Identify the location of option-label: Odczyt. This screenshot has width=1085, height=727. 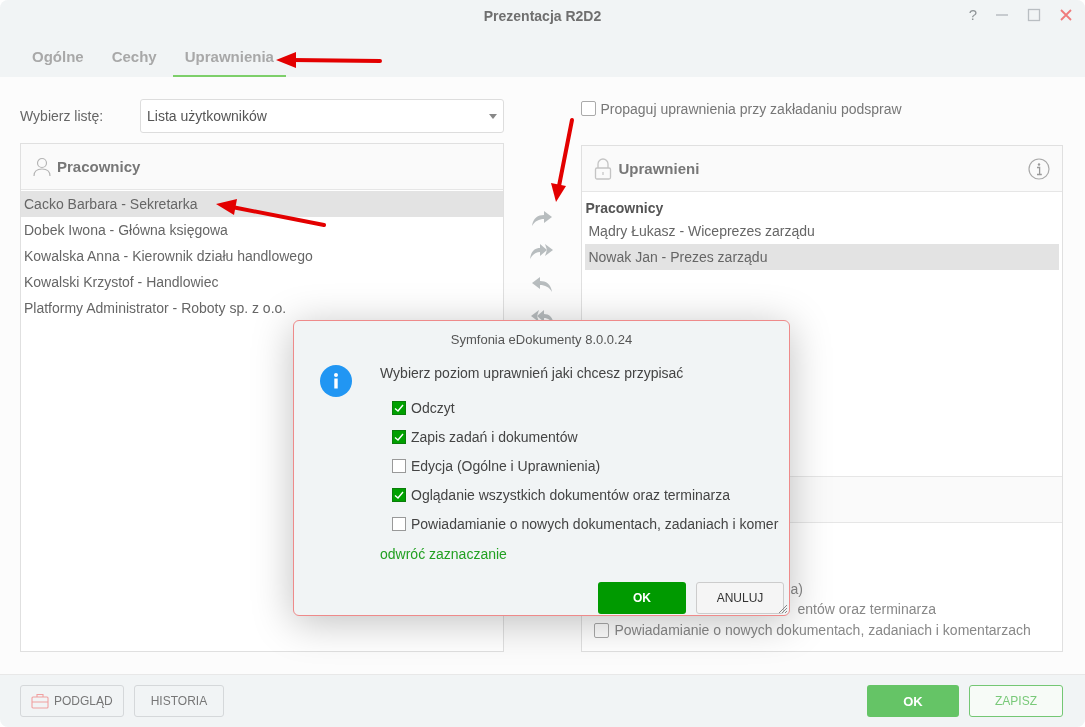
(433, 407).